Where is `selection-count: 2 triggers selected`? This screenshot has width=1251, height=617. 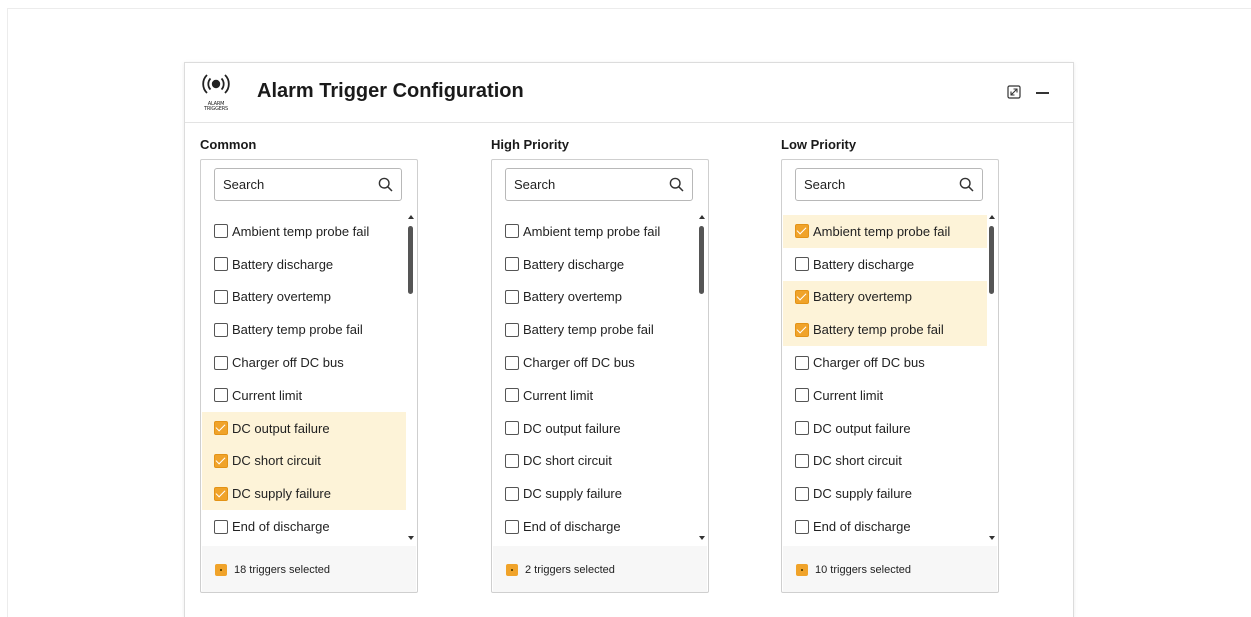 selection-count: 2 triggers selected is located at coordinates (570, 570).